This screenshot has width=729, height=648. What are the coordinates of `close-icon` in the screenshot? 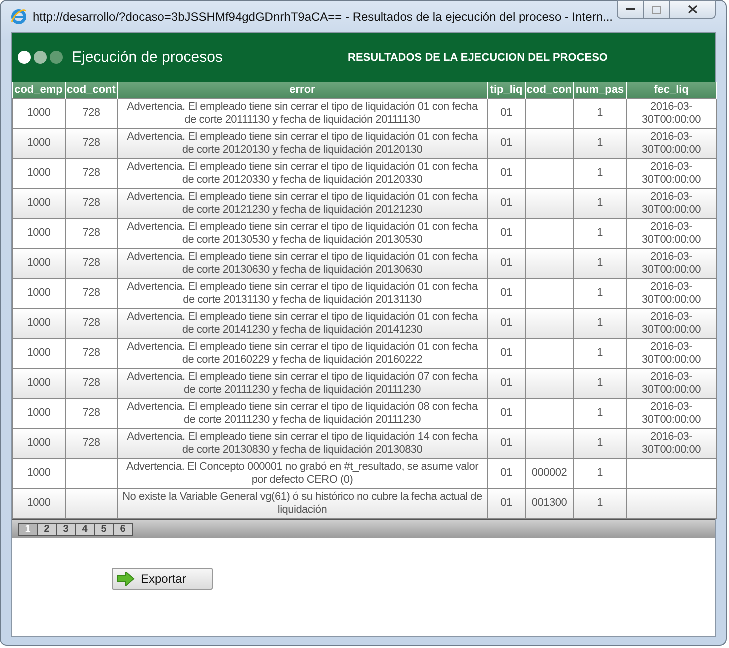 It's located at (693, 9).